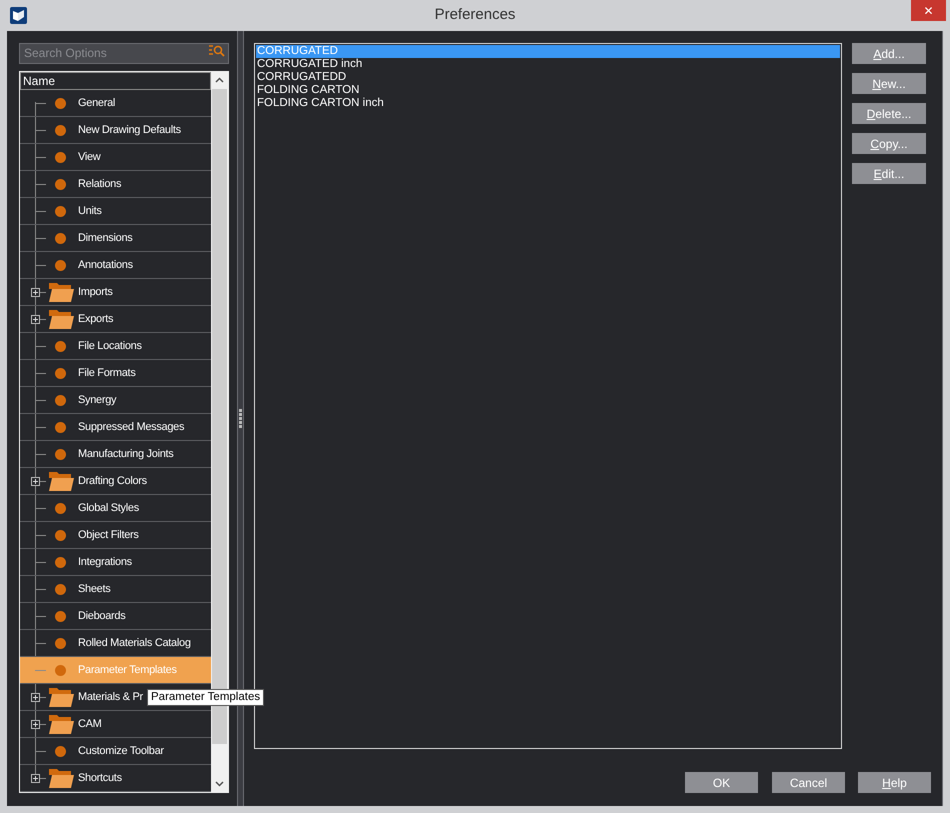  What do you see at coordinates (548, 64) in the screenshot?
I see `template-item: CORRUGATED inch` at bounding box center [548, 64].